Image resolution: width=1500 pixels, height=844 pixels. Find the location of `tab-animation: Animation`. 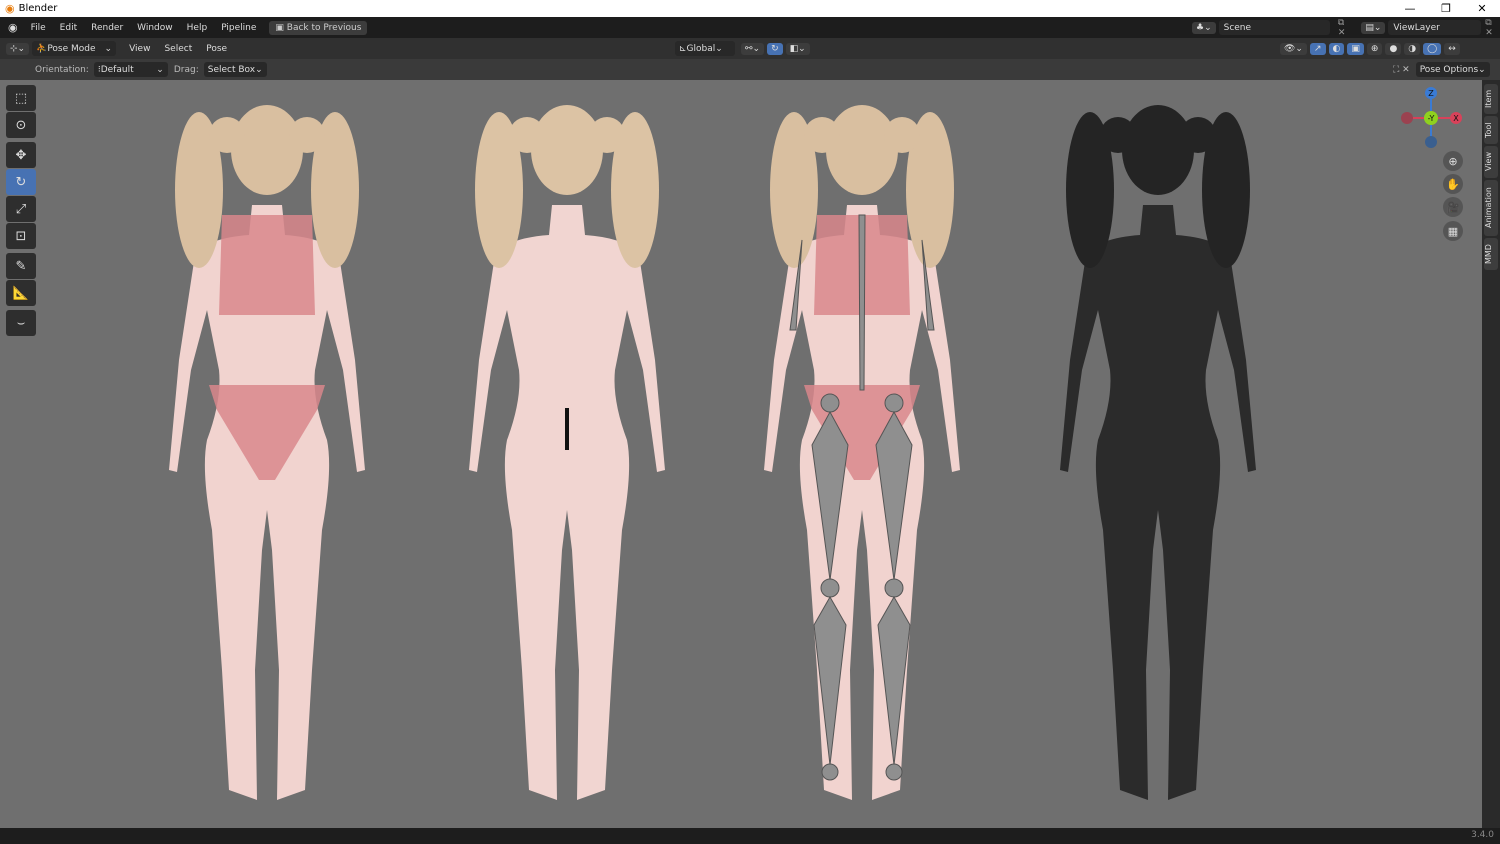

tab-animation: Animation is located at coordinates (1491, 208).